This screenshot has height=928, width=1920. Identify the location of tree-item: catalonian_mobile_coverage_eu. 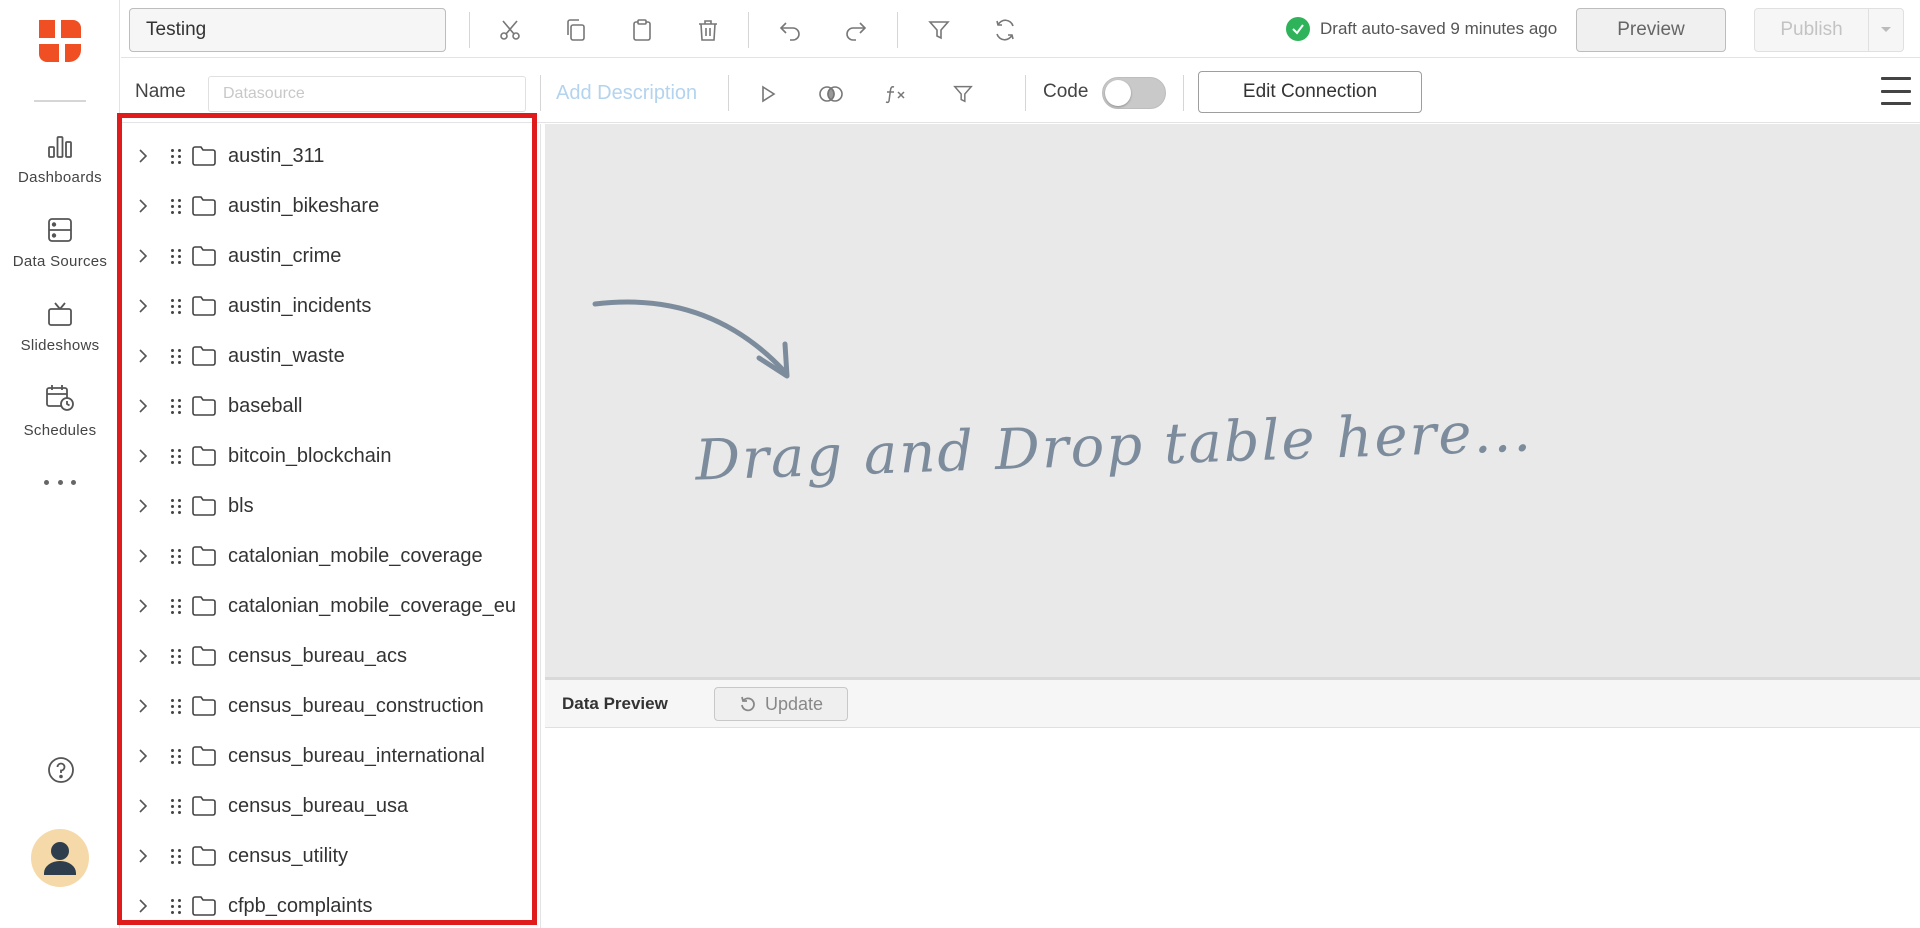
(330, 606).